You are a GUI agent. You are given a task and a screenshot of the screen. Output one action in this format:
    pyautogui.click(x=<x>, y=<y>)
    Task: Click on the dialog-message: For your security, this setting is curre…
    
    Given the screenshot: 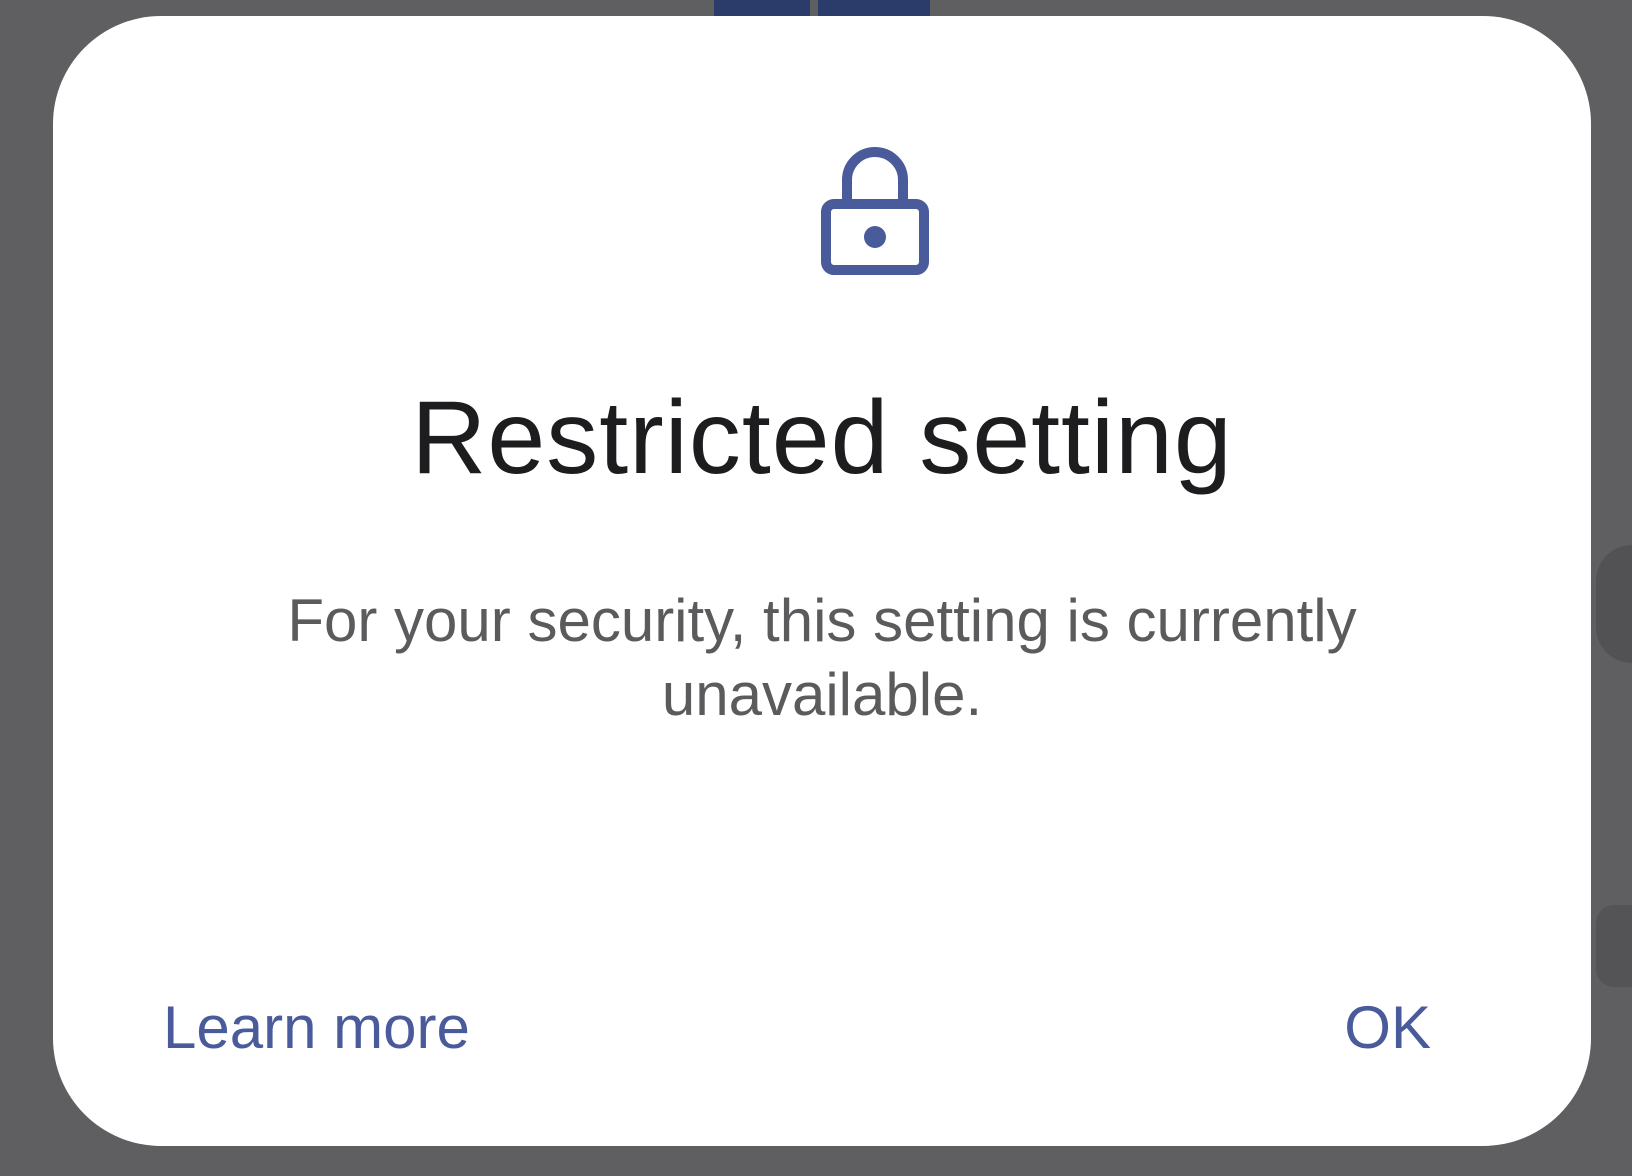 What is the action you would take?
    pyautogui.click(x=822, y=657)
    